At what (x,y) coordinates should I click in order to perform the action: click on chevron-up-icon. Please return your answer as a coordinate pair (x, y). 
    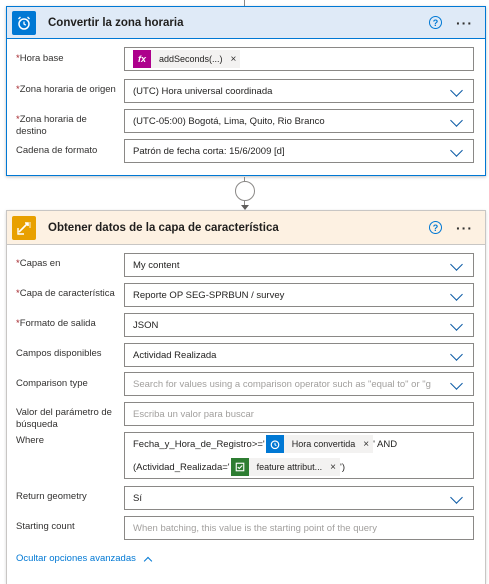
    Looking at the image, I should click on (148, 560).